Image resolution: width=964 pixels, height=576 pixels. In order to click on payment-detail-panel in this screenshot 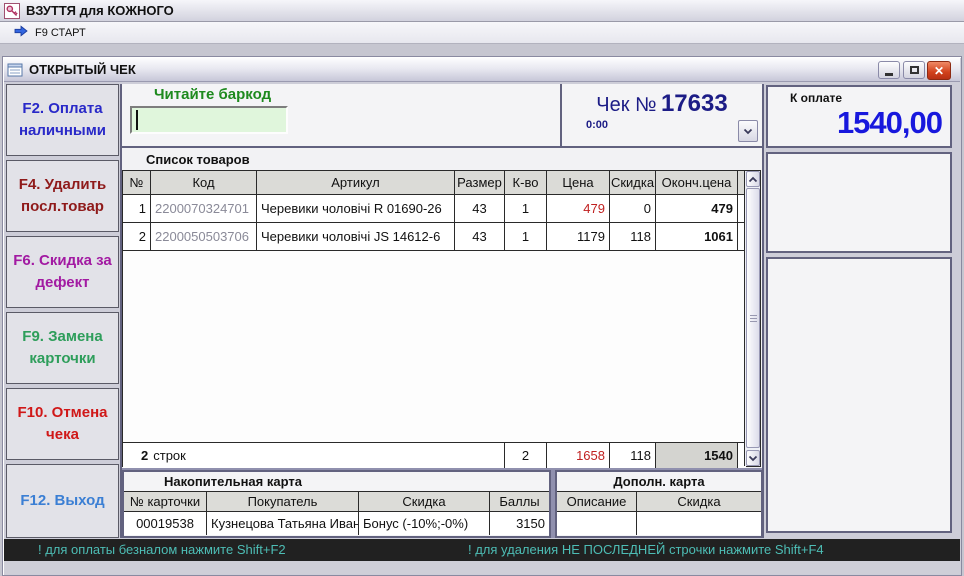, I will do `click(859, 202)`.